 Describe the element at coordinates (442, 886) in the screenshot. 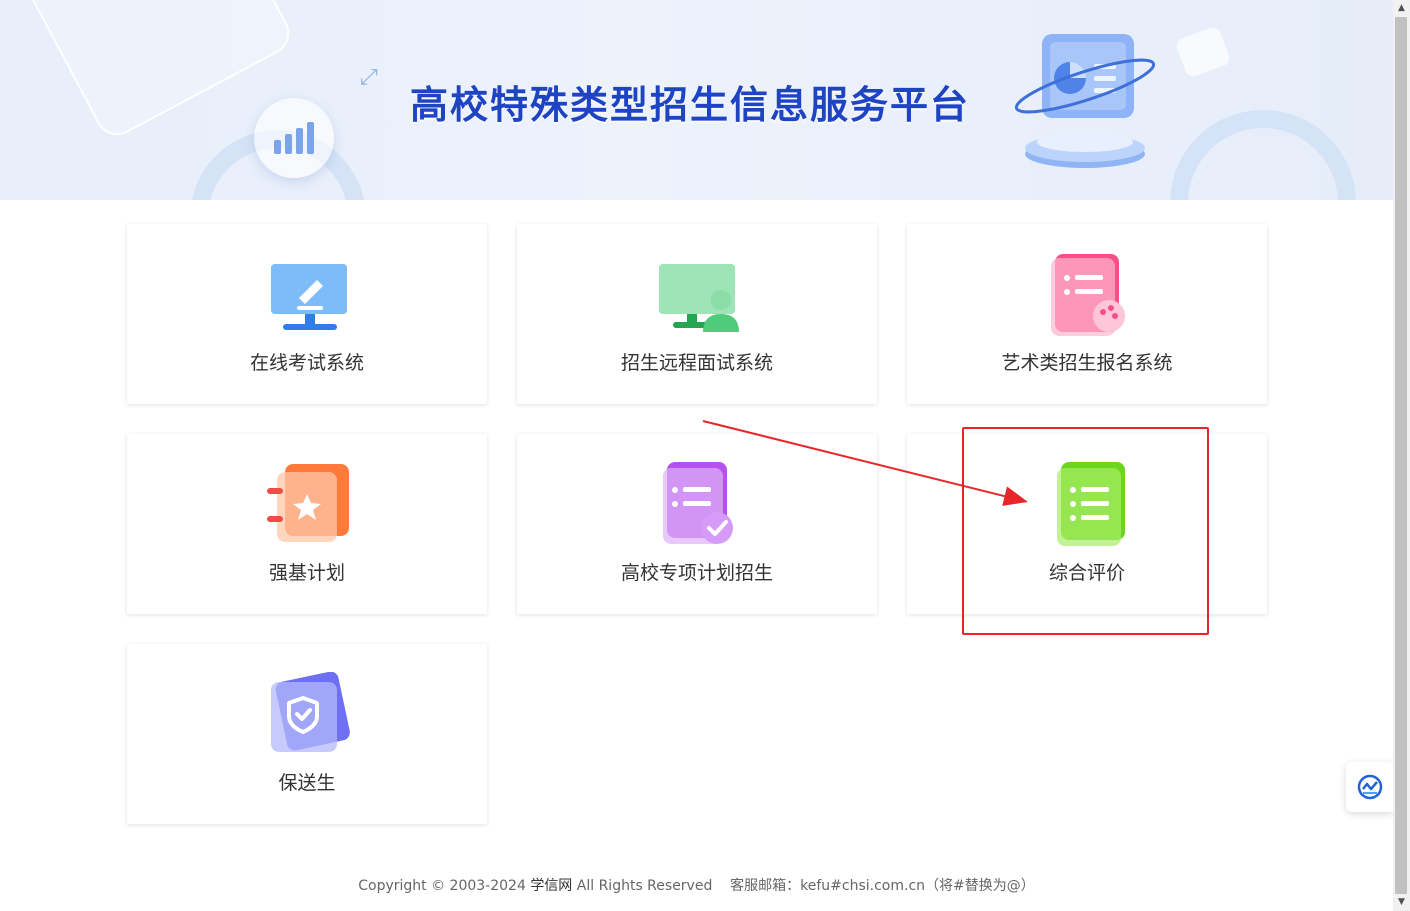

I see `copyright-text: Copyright © 2003-2024` at that location.